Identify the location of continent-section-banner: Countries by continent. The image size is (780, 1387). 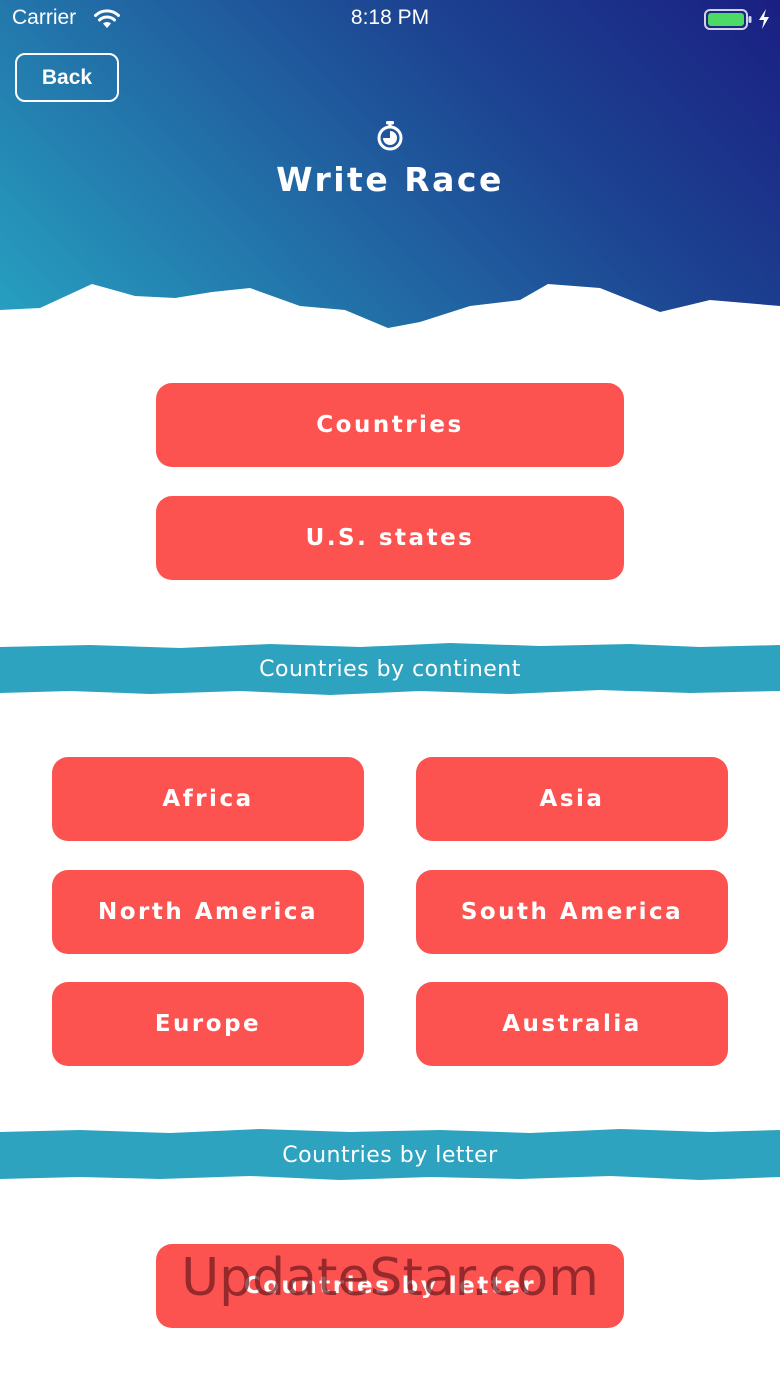
(390, 669).